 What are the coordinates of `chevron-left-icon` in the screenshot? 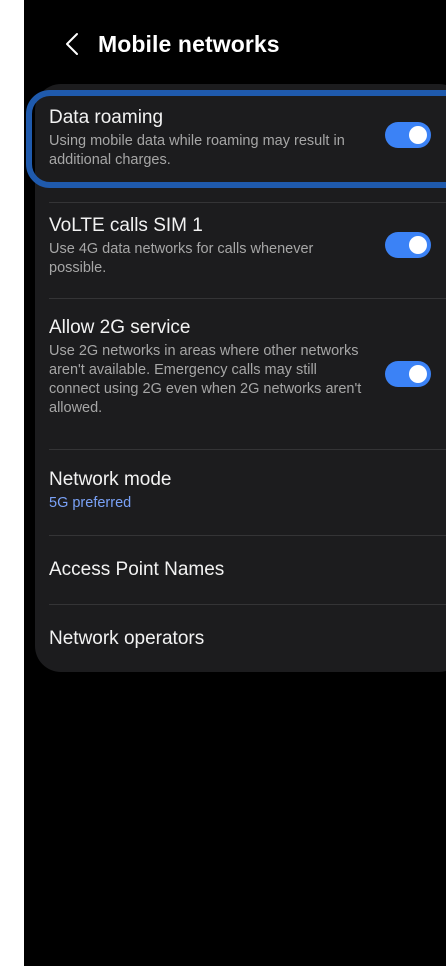 It's located at (72, 44).